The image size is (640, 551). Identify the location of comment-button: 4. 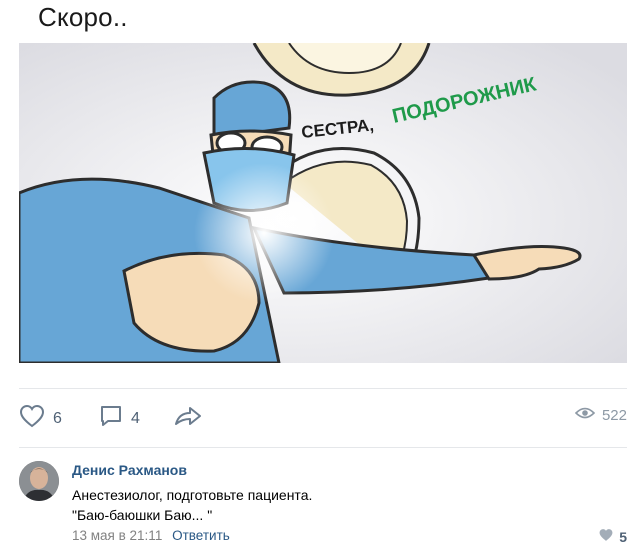
(119, 418).